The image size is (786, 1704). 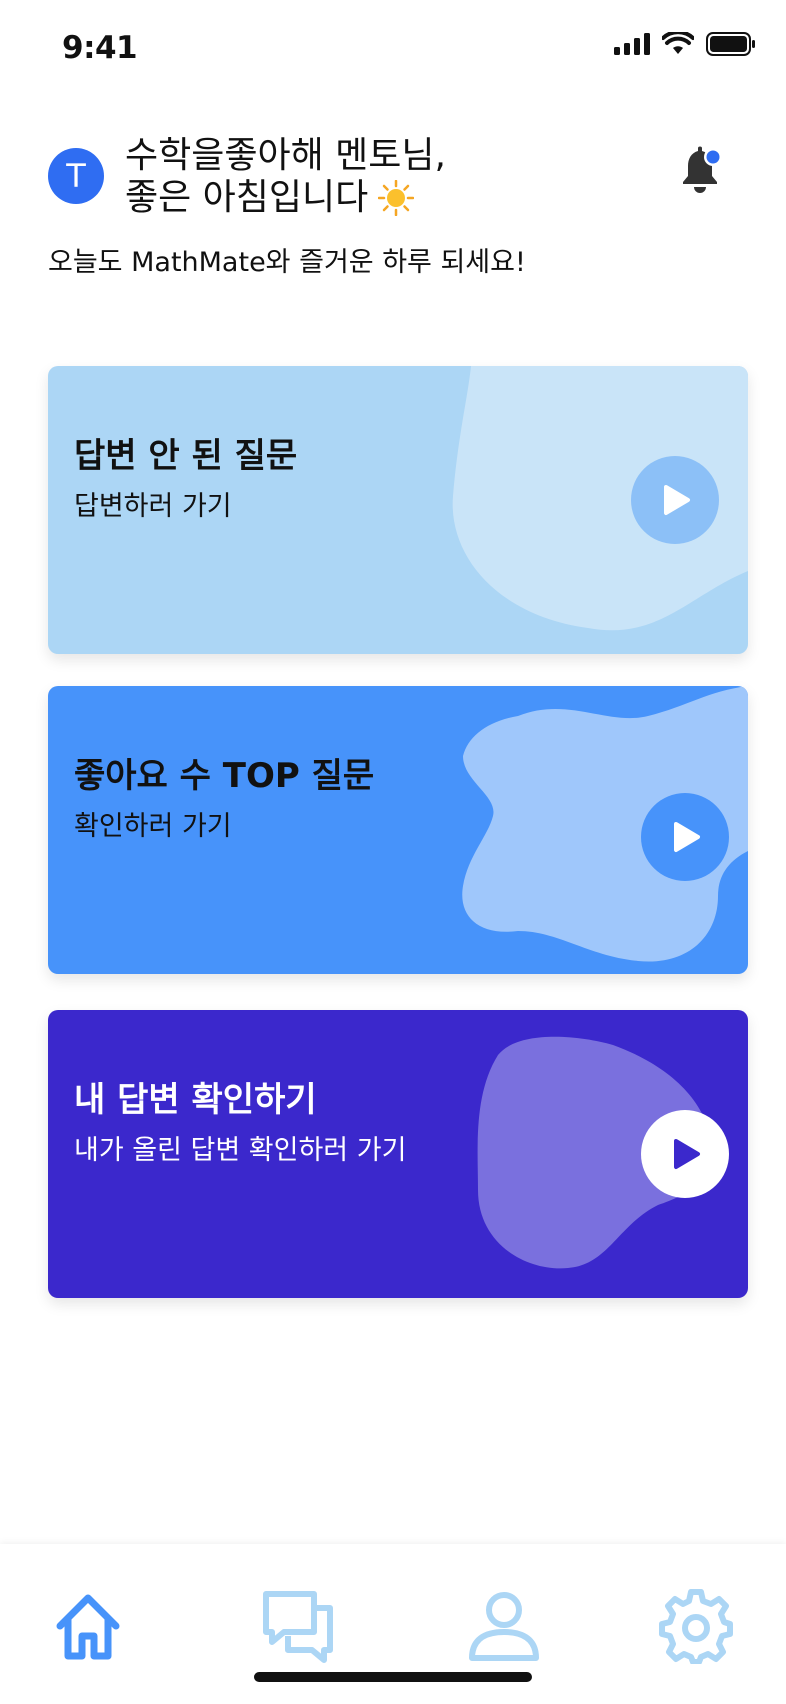 What do you see at coordinates (285, 155) in the screenshot?
I see `greeting-line1: 수학을좋아해 멘토님,` at bounding box center [285, 155].